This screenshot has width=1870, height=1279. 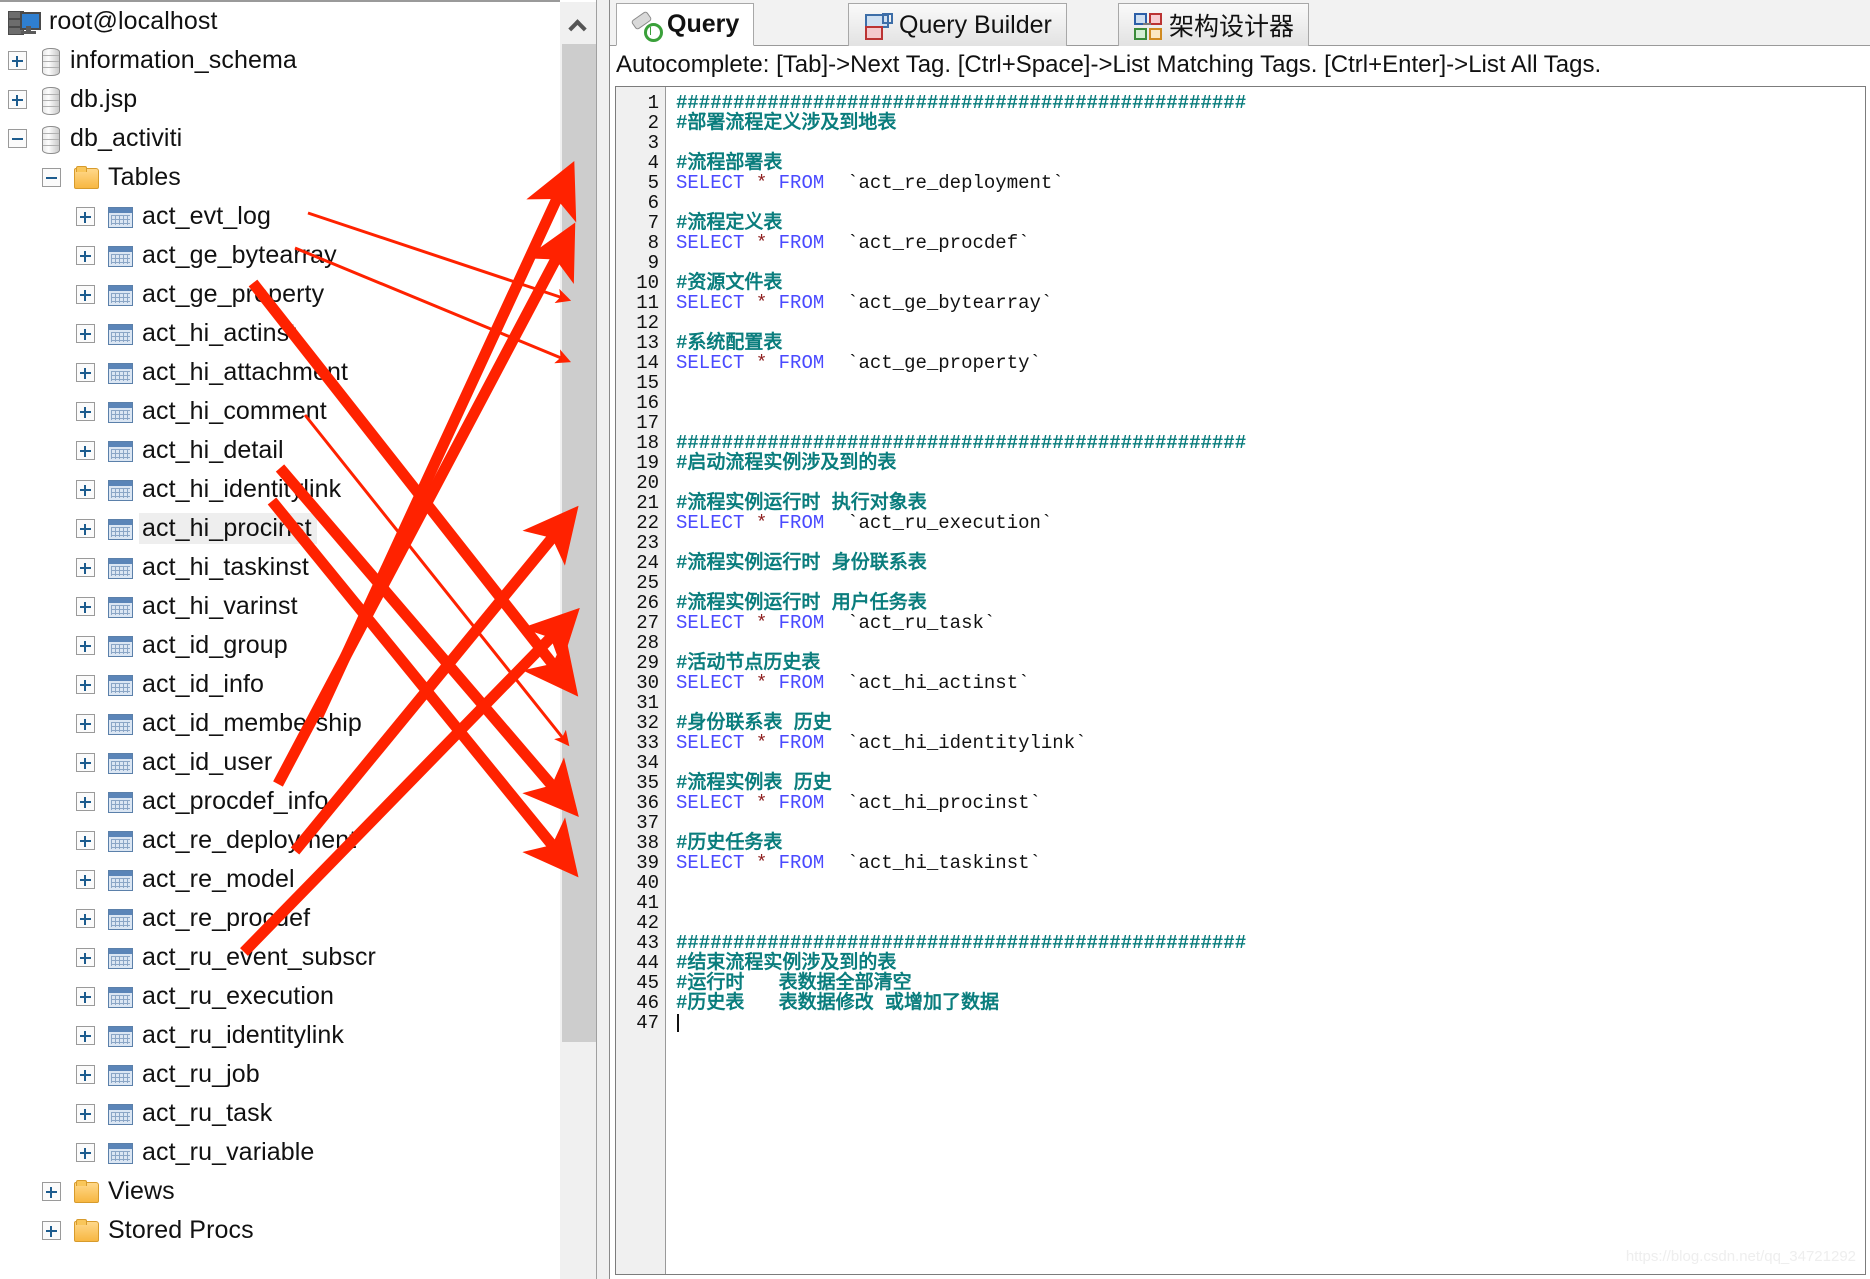 What do you see at coordinates (280, 567) in the screenshot?
I see `tree-item-act-hi-taskinst: act_hi_taskinst` at bounding box center [280, 567].